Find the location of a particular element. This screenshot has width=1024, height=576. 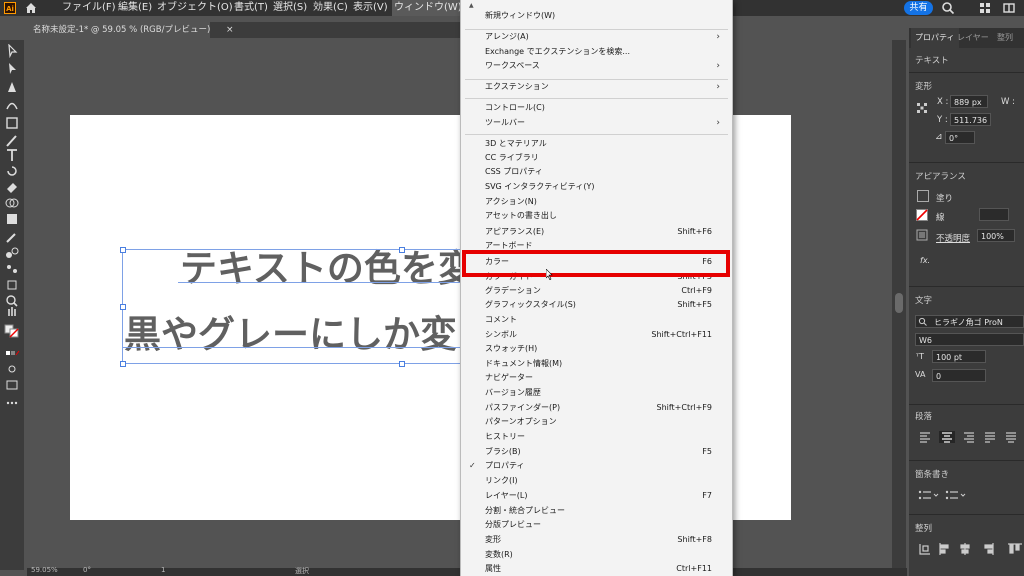

window-menu-item: コントロール(C) is located at coordinates (596, 108).